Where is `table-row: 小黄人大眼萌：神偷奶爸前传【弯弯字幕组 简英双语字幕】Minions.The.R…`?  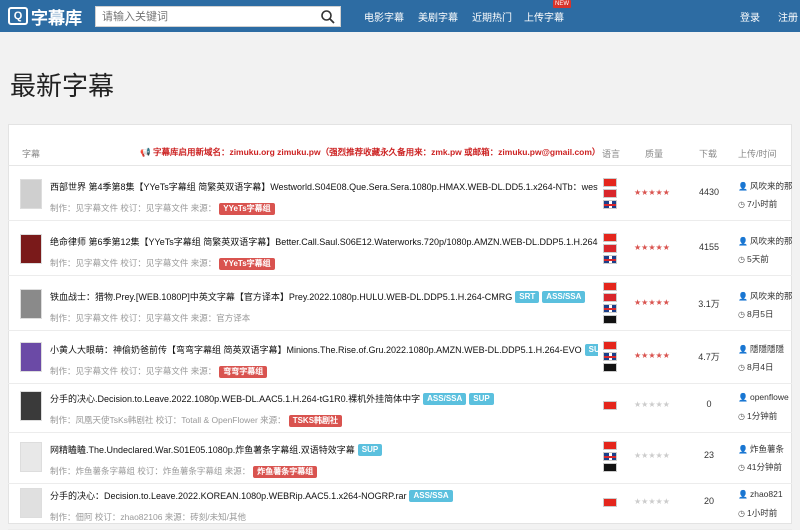 table-row: 小黄人大眼萌：神偷奶爸前传【弯弯字幕组 简英双语字幕】Minions.The.R… is located at coordinates (400, 357).